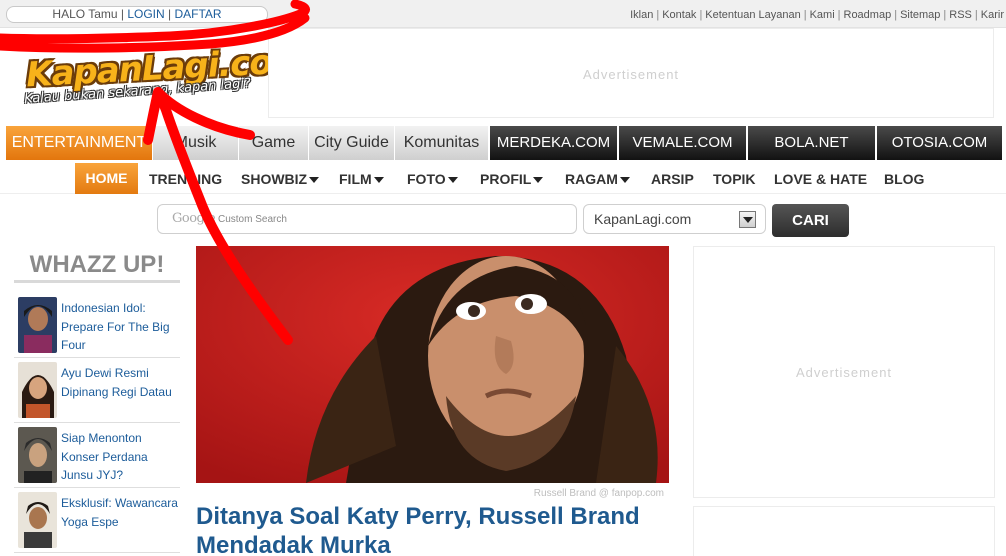 The width and height of the screenshot is (1006, 556). What do you see at coordinates (351, 143) in the screenshot?
I see `nav-city-guide: City Guide` at bounding box center [351, 143].